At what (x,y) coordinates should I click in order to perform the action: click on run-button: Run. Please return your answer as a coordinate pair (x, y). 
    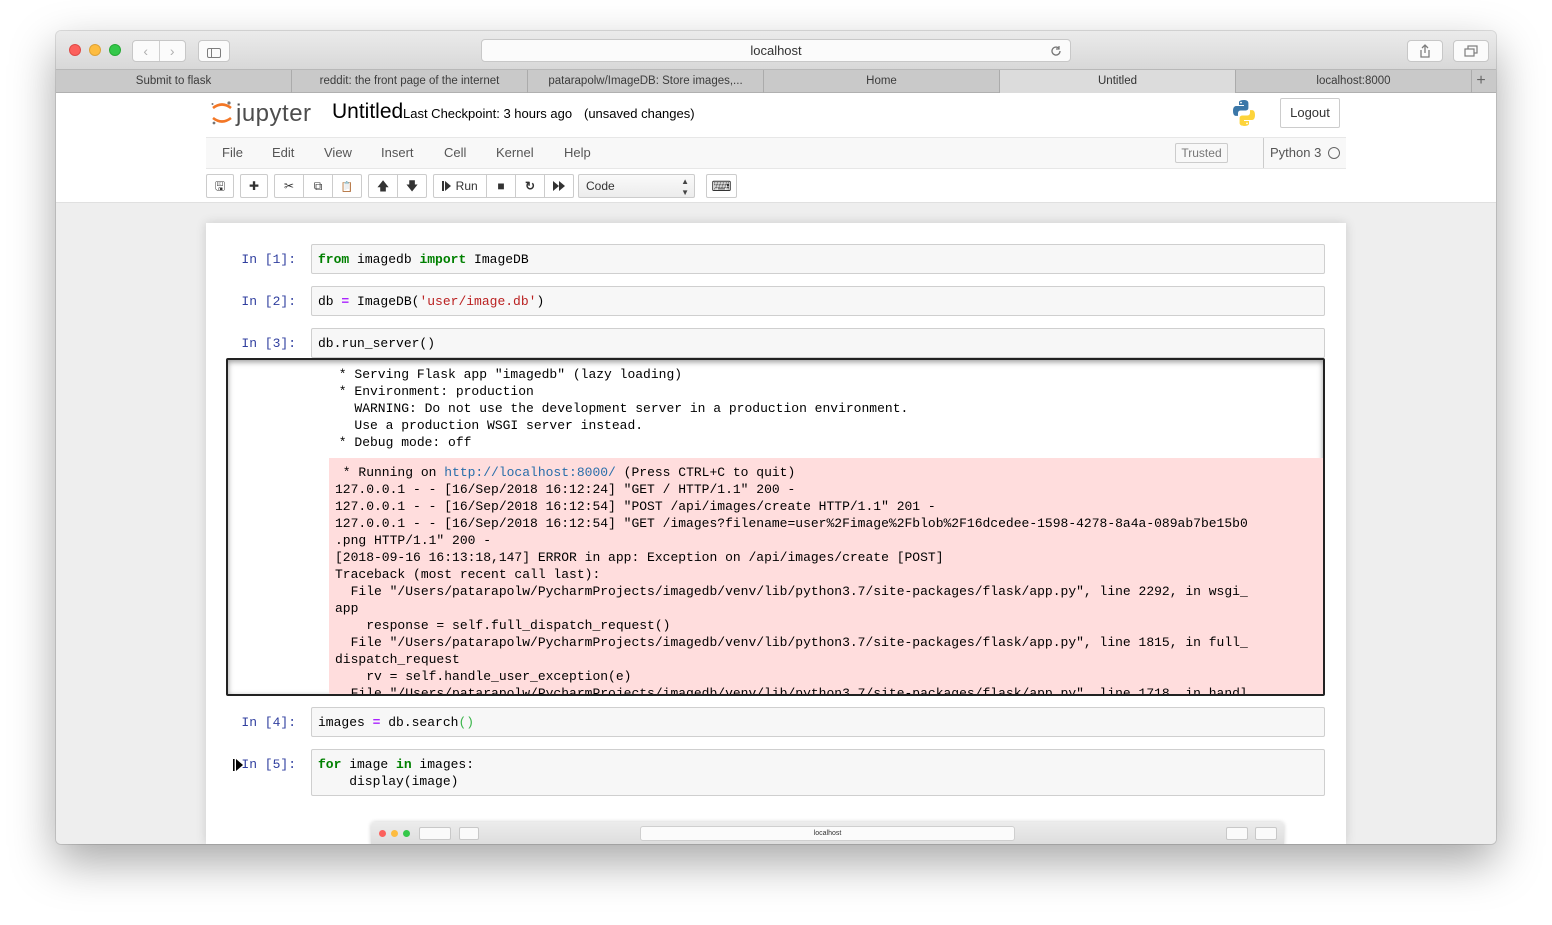
    Looking at the image, I should click on (460, 186).